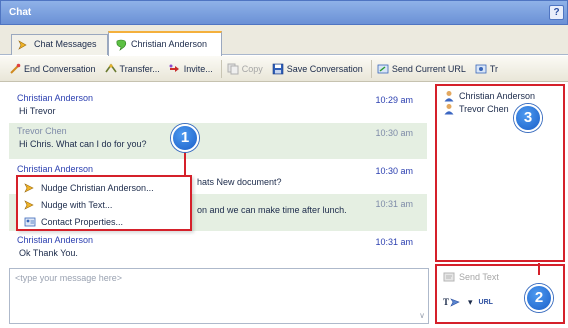 The width and height of the screenshot is (568, 328). What do you see at coordinates (456, 302) in the screenshot?
I see `nudge-format-icon` at bounding box center [456, 302].